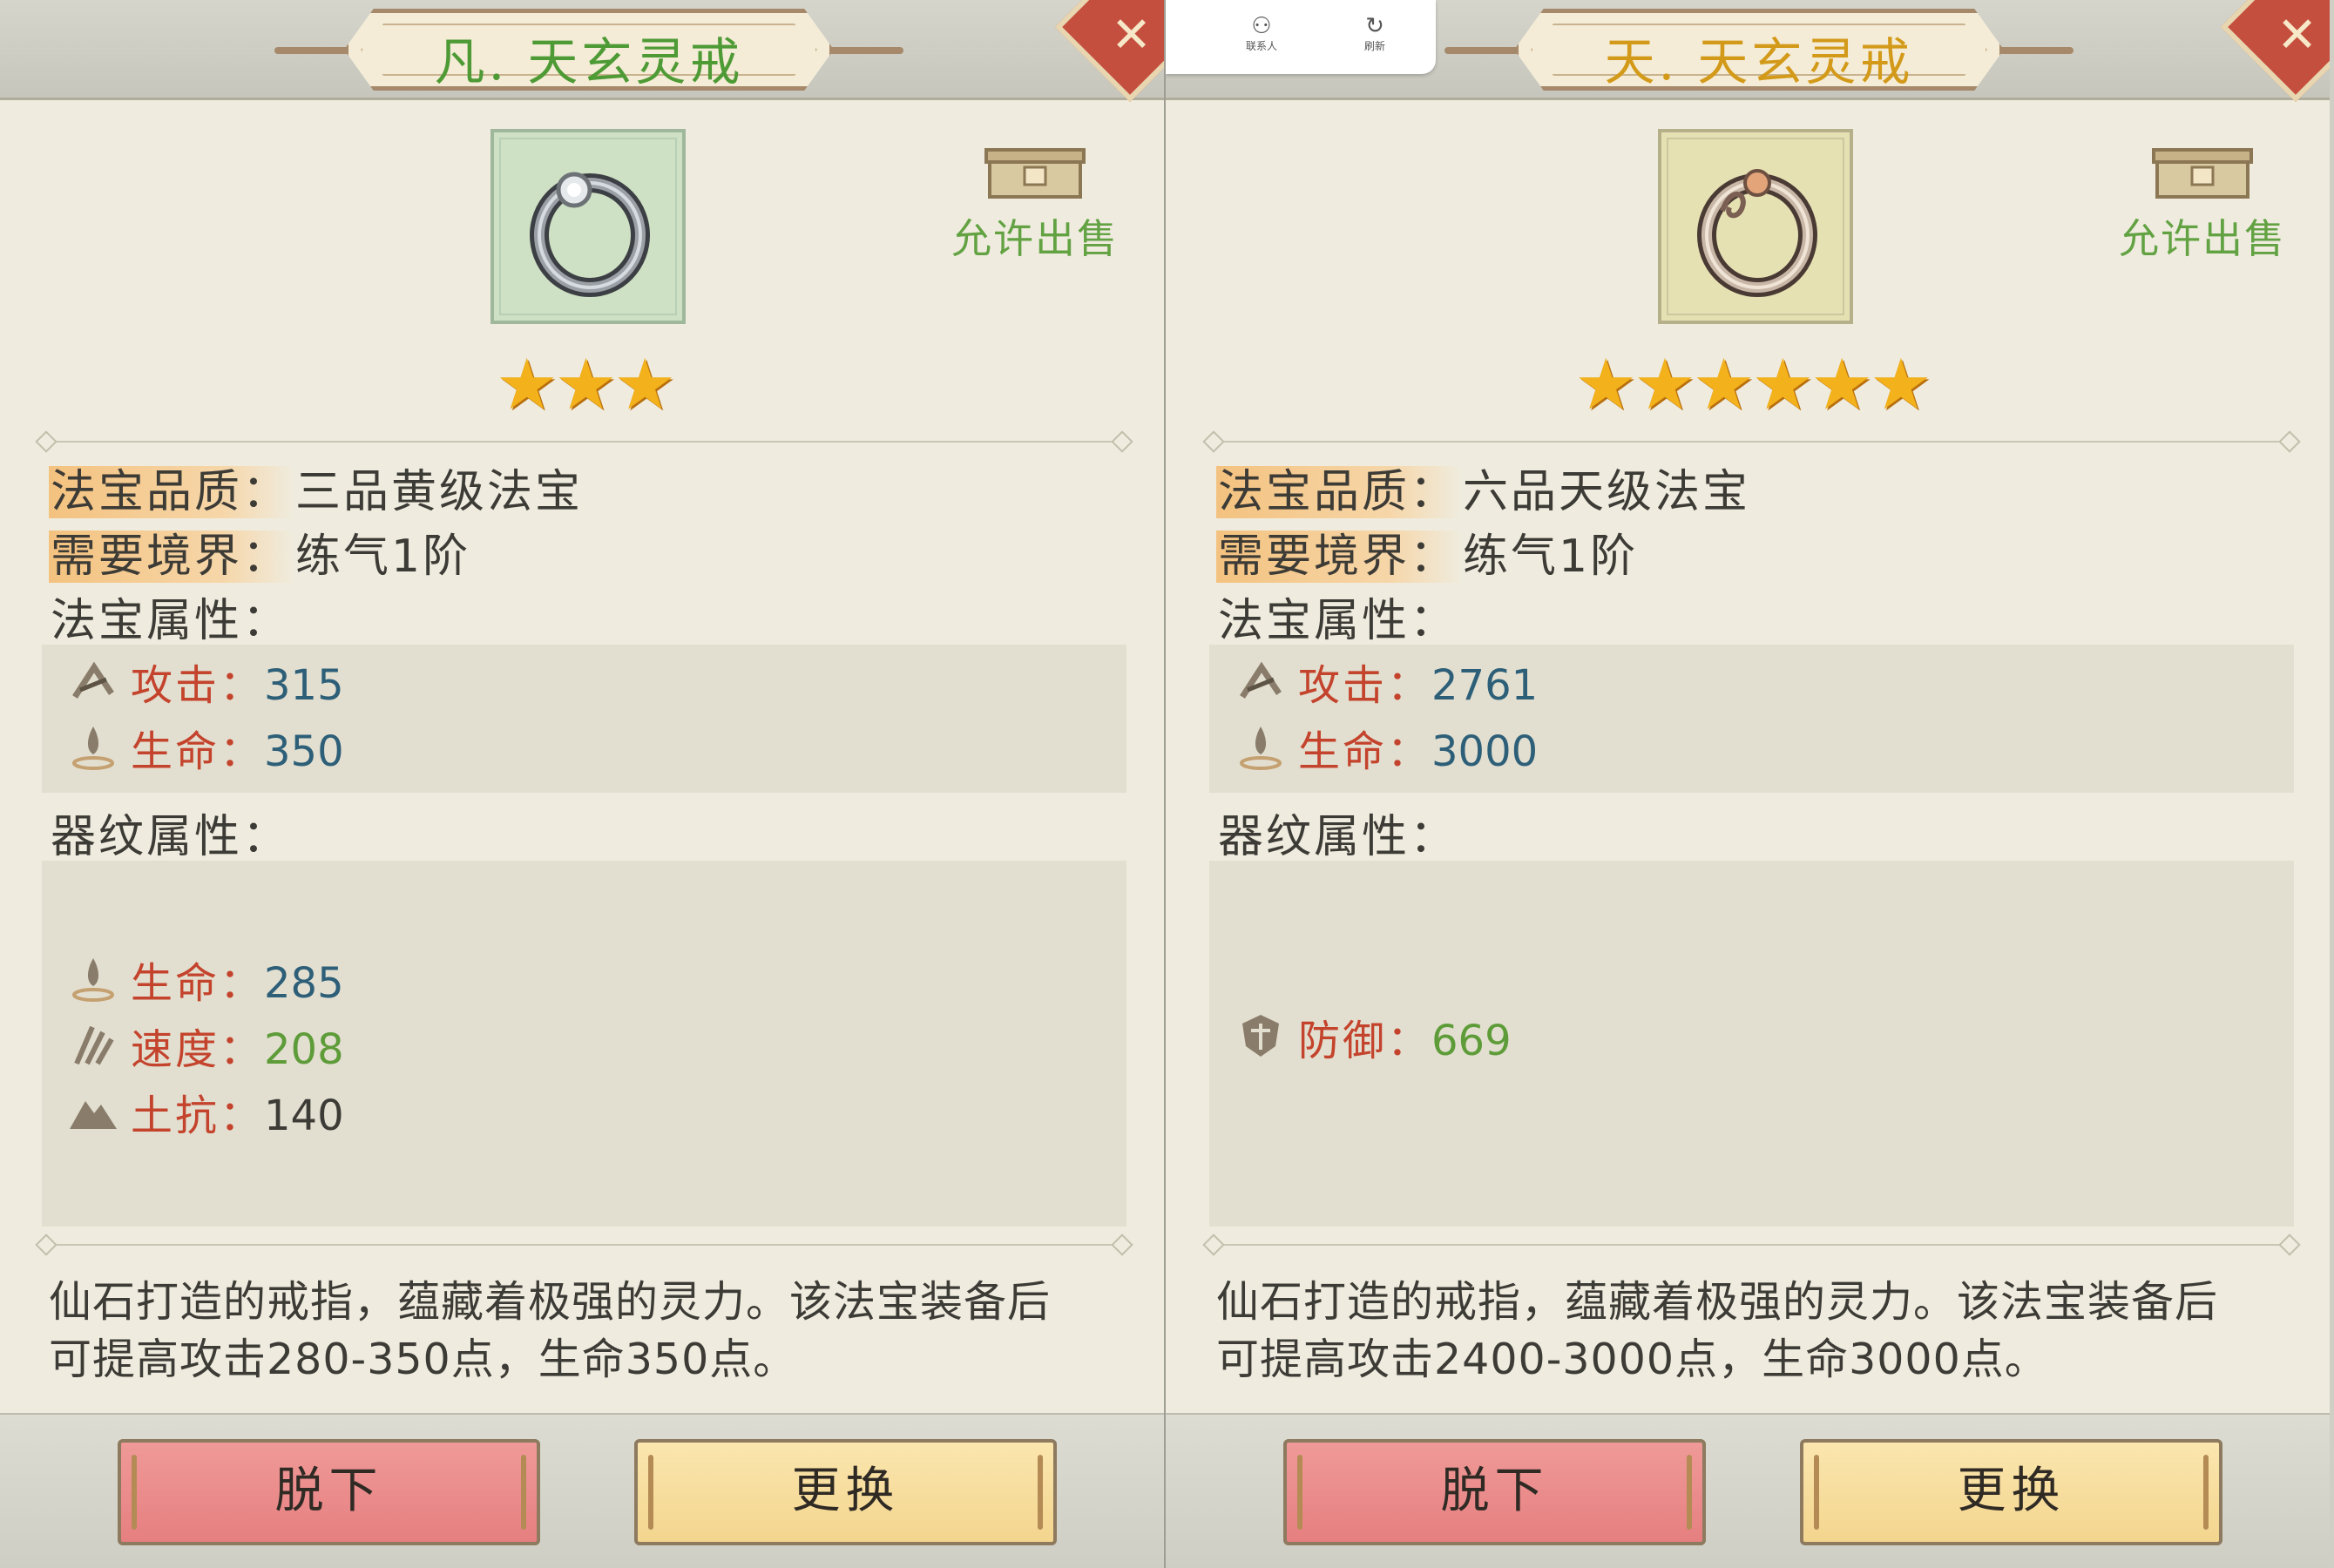  What do you see at coordinates (206, 1049) in the screenshot?
I see `pattern-row: 速度：208` at bounding box center [206, 1049].